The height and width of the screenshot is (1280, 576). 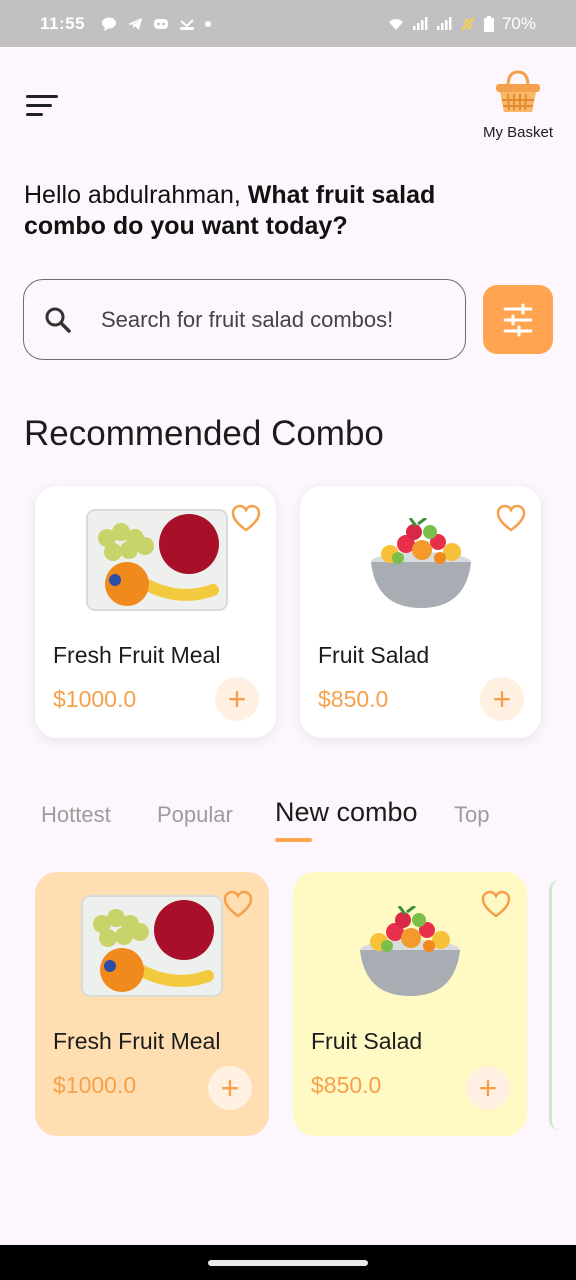 I want to click on filter-icon, so click(x=518, y=320).